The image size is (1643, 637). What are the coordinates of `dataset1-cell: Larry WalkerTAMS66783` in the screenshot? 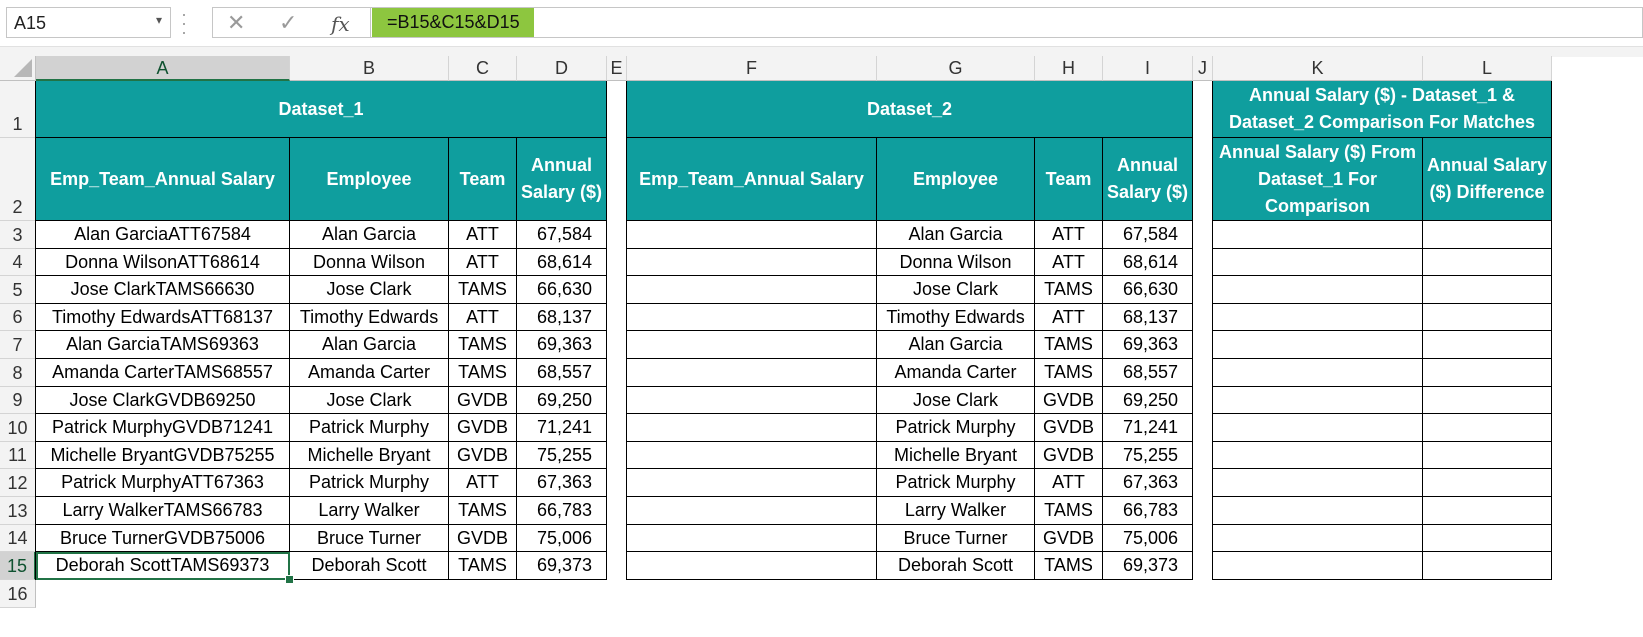 It's located at (163, 511).